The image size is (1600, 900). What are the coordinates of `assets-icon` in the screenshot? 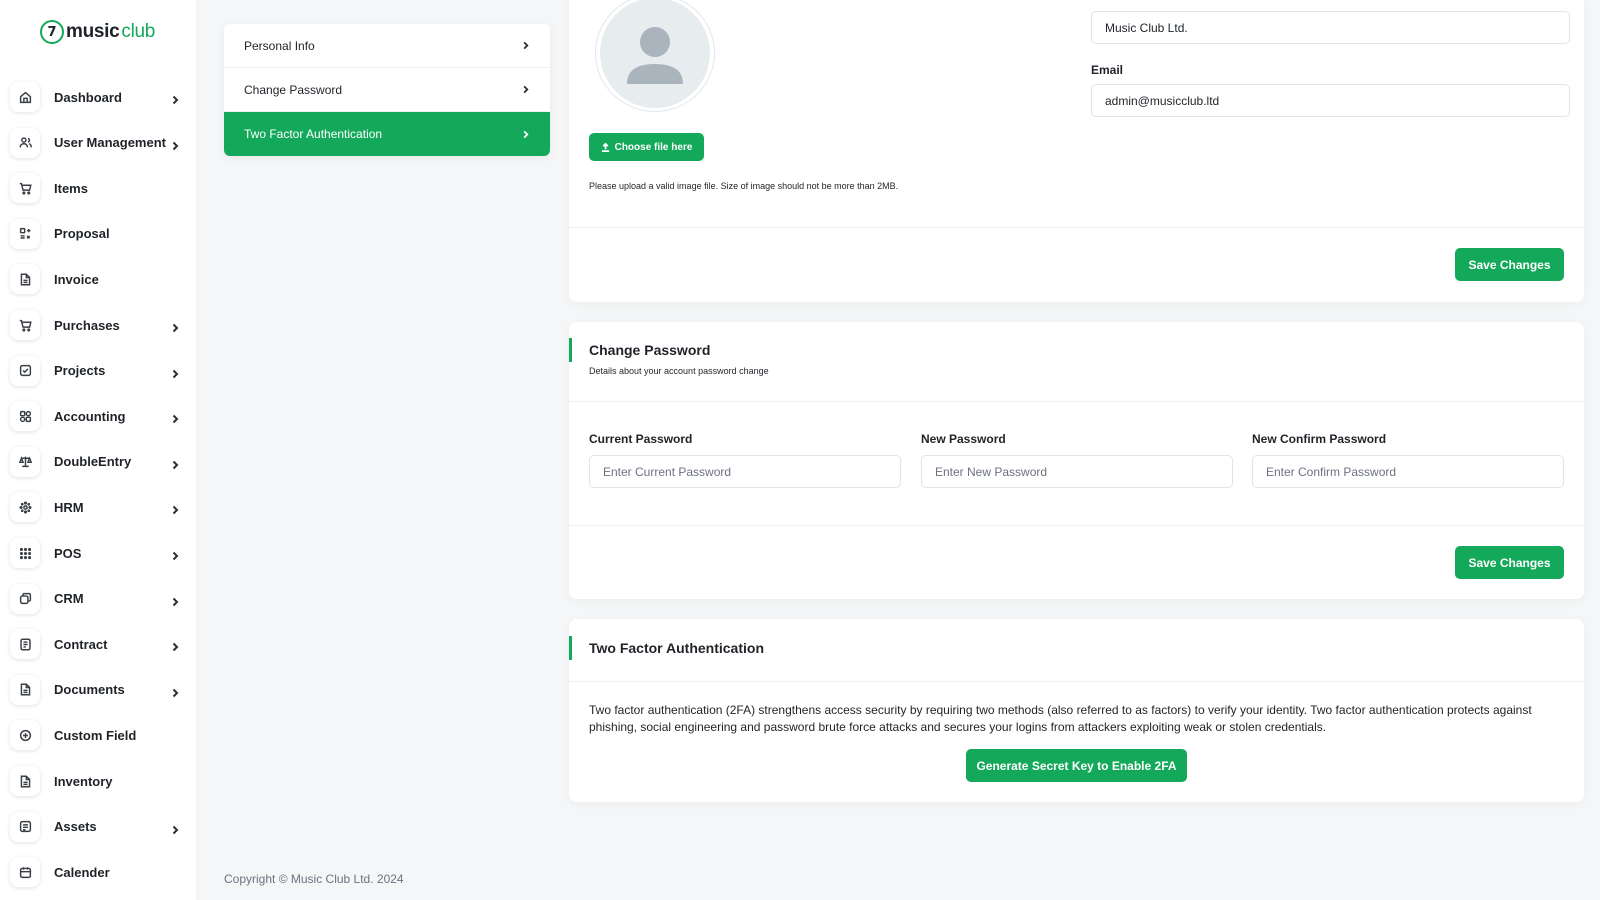 It's located at (25, 826).